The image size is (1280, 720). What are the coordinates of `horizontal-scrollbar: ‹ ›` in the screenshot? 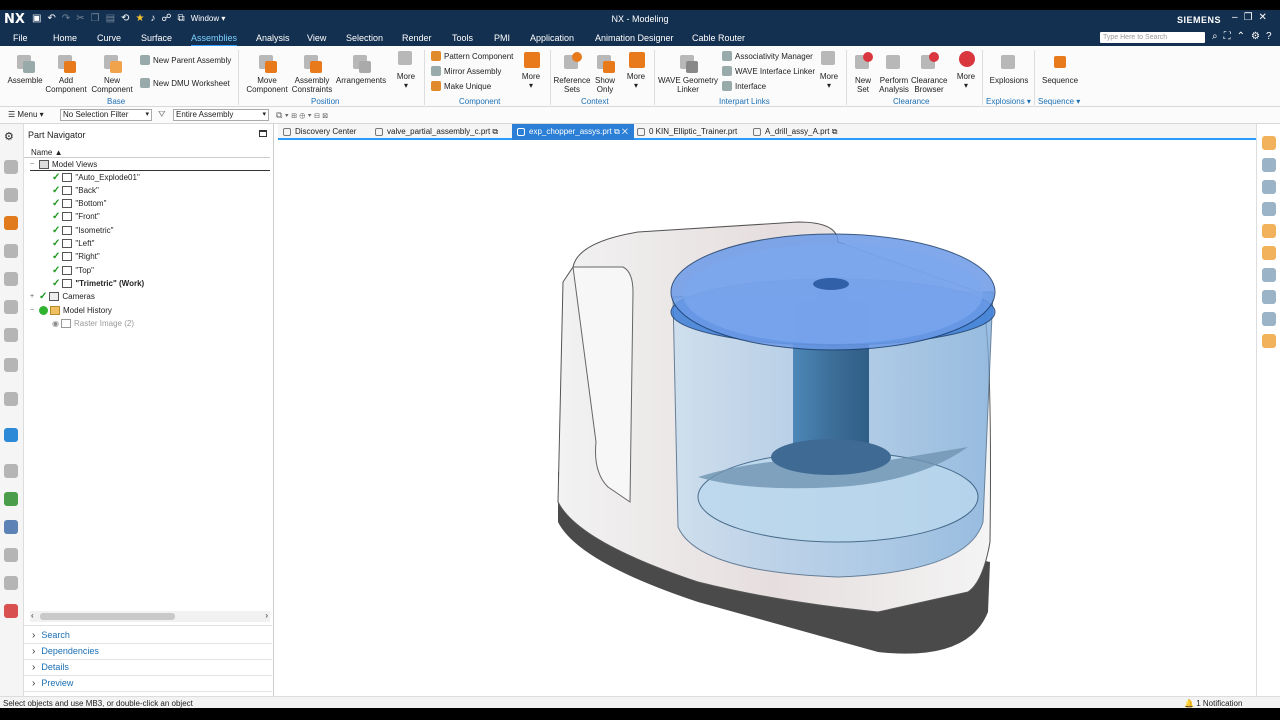 It's located at (150, 616).